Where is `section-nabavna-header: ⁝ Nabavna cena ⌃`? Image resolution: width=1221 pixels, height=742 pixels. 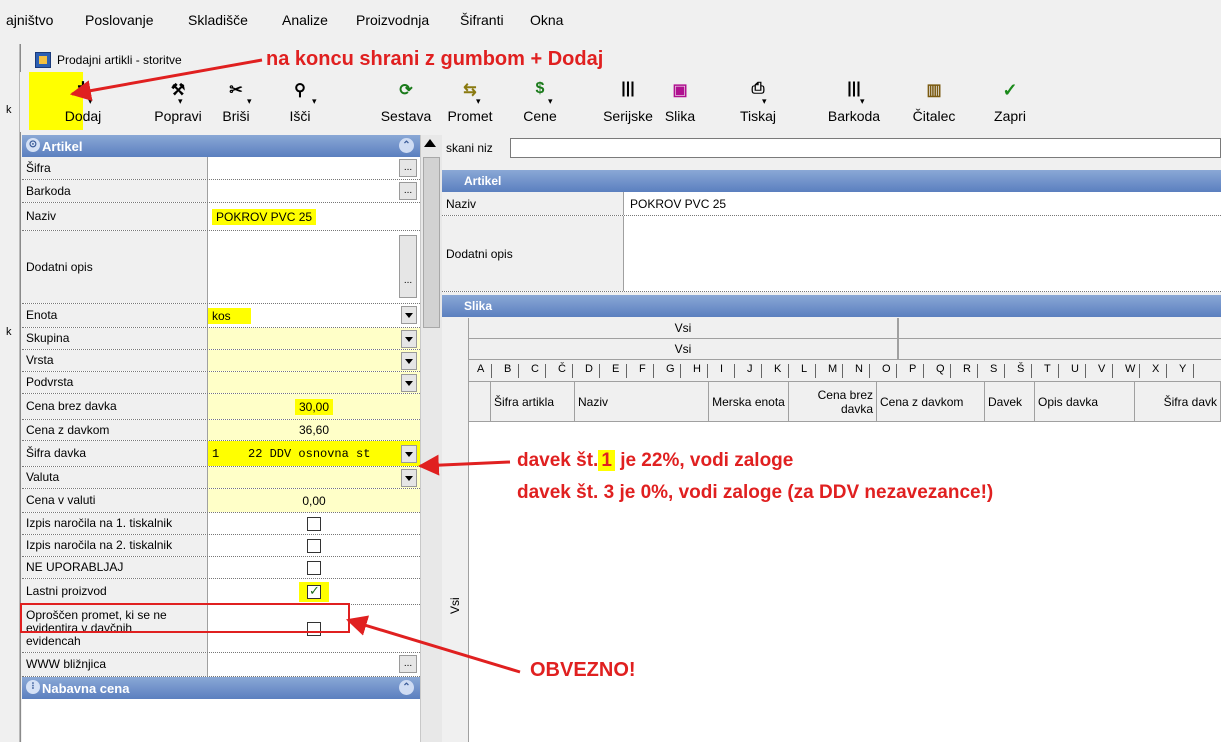
section-nabavna-header: ⁝ Nabavna cena ⌃ is located at coordinates (221, 688).